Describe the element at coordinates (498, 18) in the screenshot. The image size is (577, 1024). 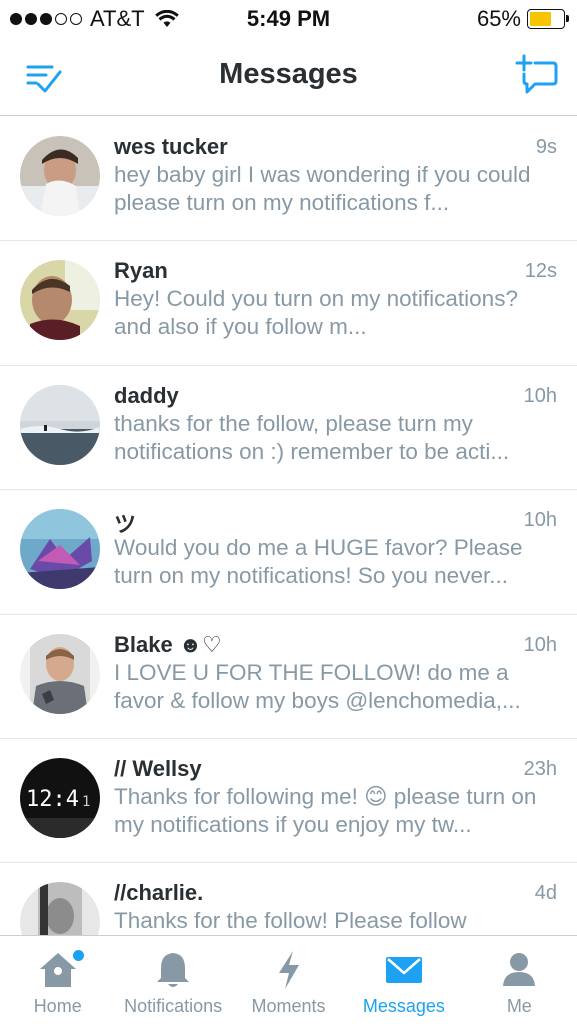
I see `battery-percentage: 65%` at that location.